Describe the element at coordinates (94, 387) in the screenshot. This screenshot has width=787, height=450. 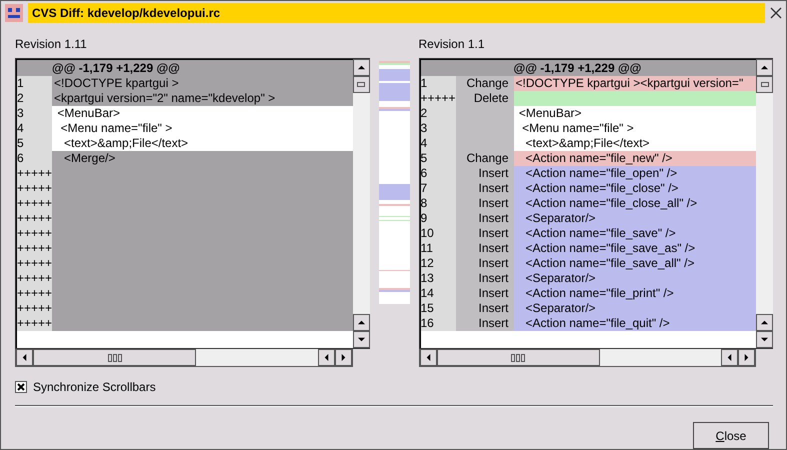
I see `checkbox-label: Synchronize Scrollbars` at that location.